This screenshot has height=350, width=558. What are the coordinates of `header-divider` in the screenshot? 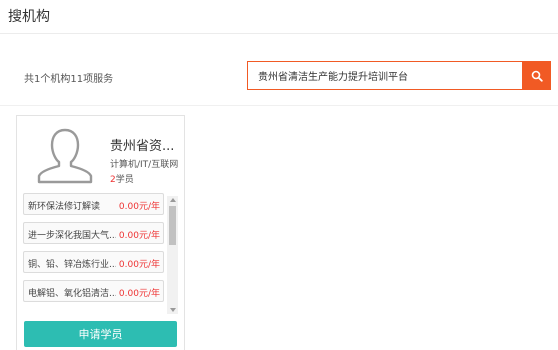 It's located at (279, 33).